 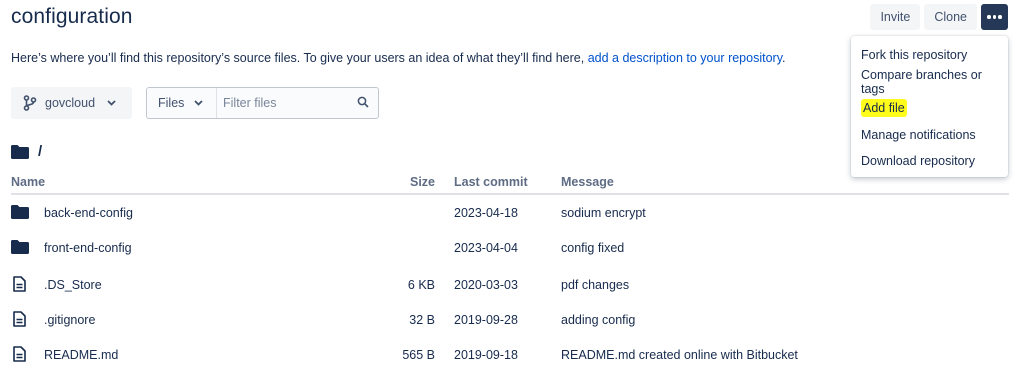 I want to click on file-size: 6 KB, so click(x=421, y=285).